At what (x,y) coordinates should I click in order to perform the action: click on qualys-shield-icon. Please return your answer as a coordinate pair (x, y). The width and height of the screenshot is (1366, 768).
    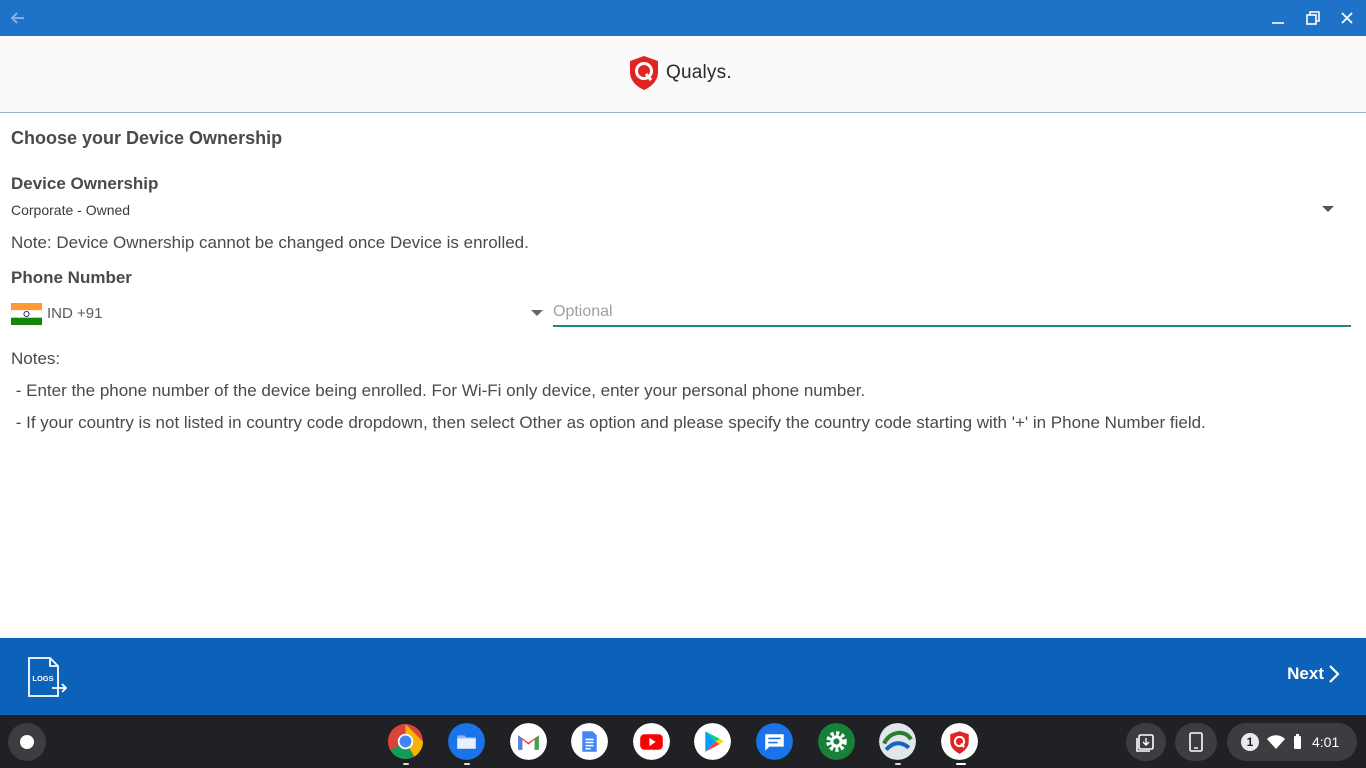
    Looking at the image, I should click on (644, 73).